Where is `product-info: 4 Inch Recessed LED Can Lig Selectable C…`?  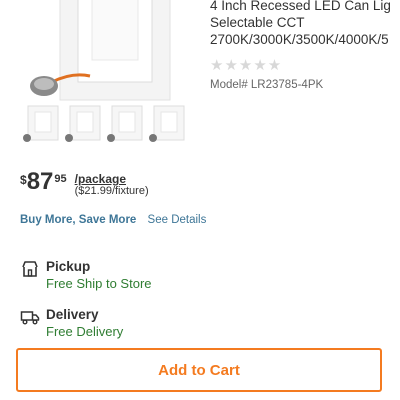 product-info: 4 Inch Recessed LED Can Lig Selectable C… is located at coordinates (305, 45).